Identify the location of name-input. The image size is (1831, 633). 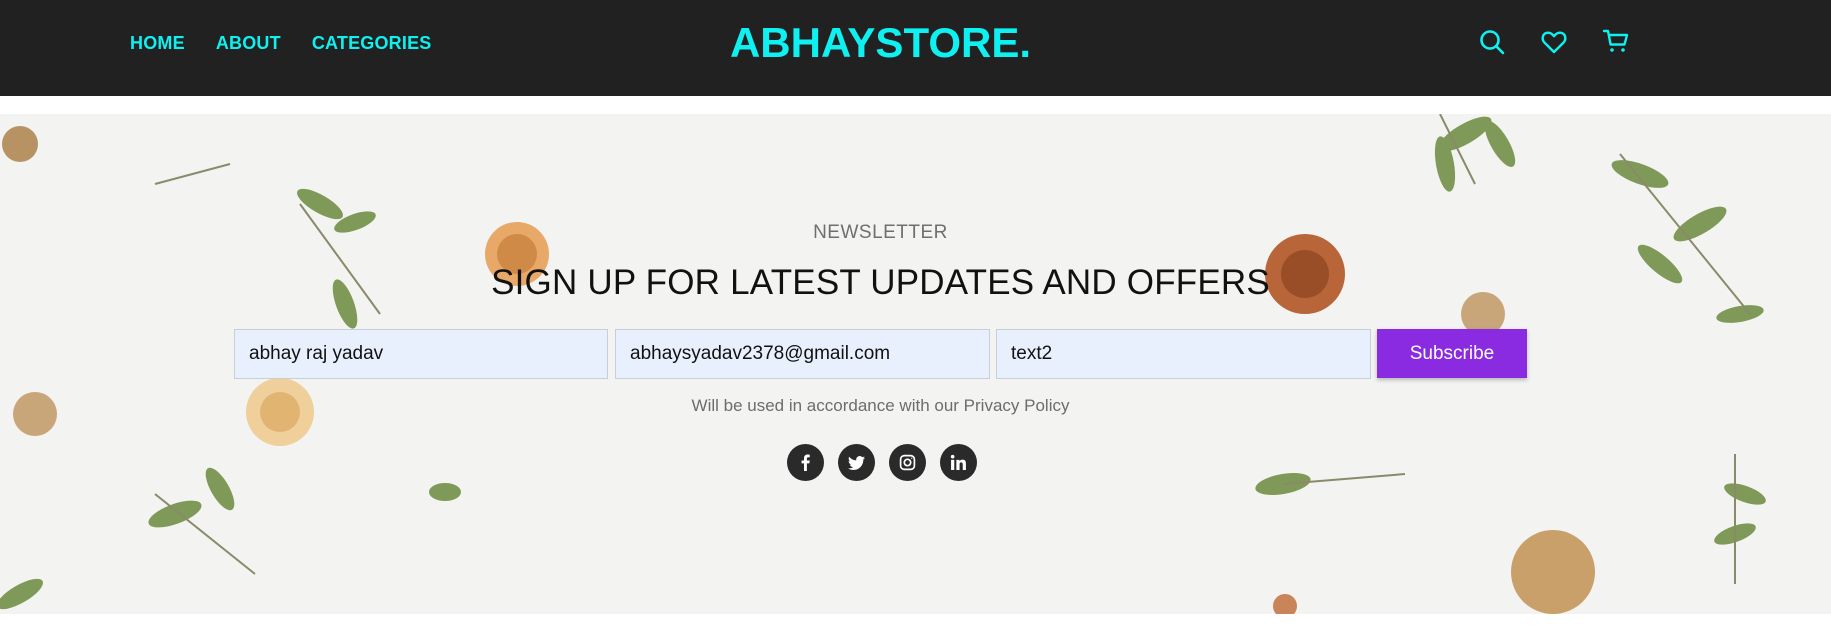
(421, 354).